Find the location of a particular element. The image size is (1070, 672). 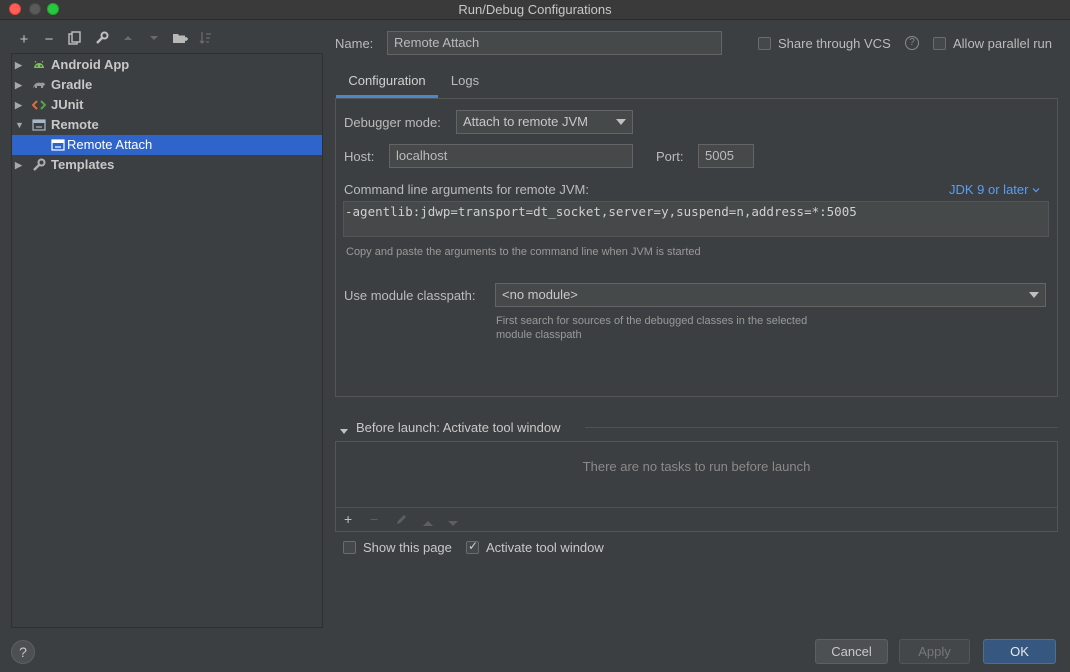

activate-tool-window-label: Activate tool window is located at coordinates (545, 547).